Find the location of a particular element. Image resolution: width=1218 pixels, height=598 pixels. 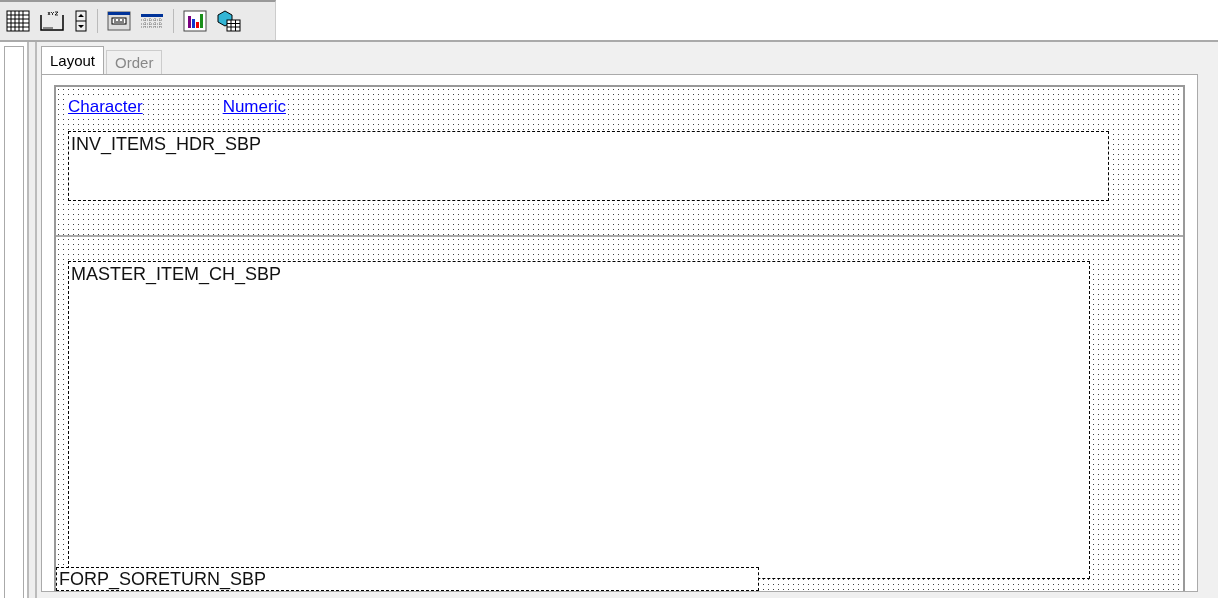

tab: Layout is located at coordinates (73, 60).